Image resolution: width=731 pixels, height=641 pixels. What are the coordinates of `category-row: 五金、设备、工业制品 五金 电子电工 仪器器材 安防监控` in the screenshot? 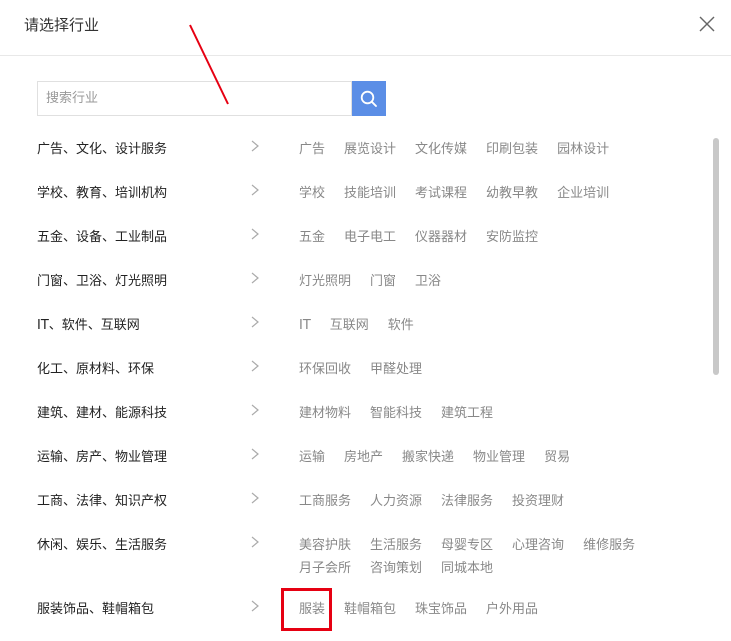 It's located at (355, 234).